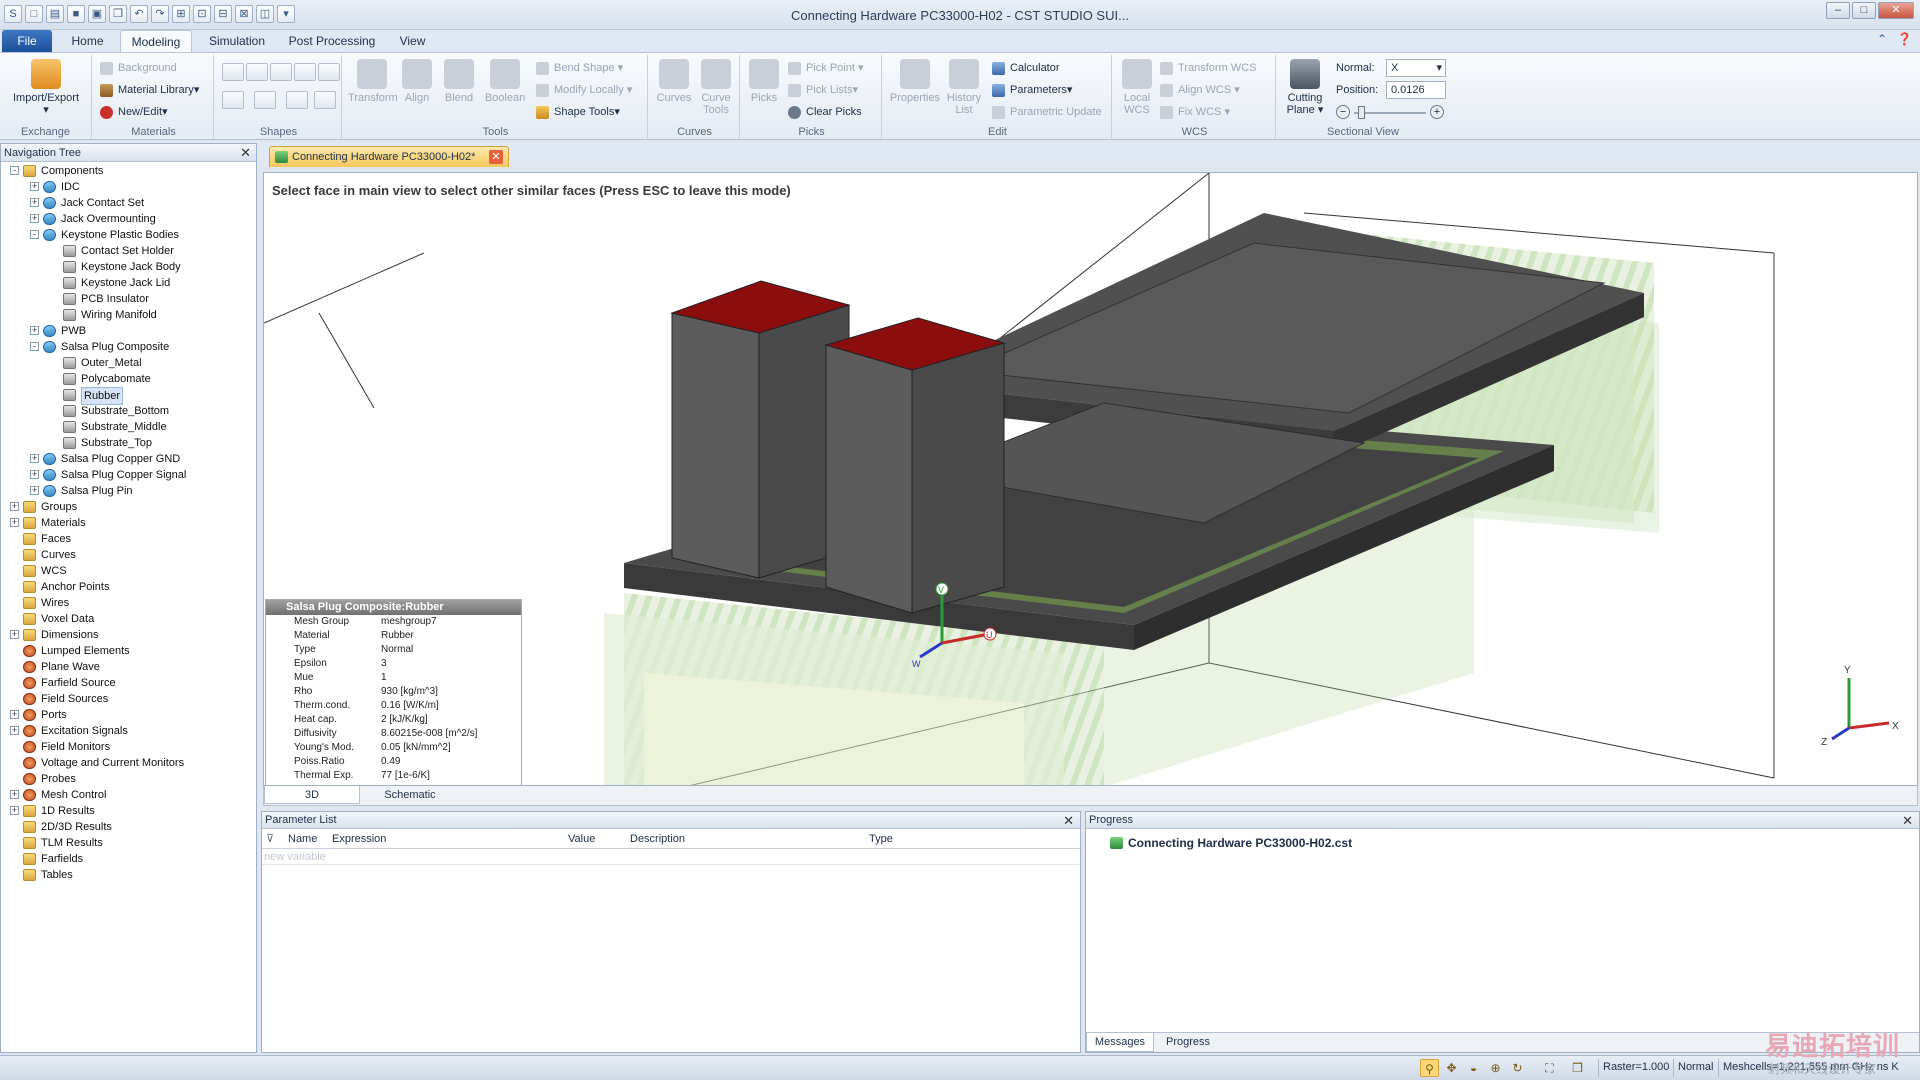 The image size is (1920, 1080). Describe the element at coordinates (128, 459) in the screenshot. I see `tree-item-salsa-plug-copper-gnd: + Salsa Plug Copper GND` at that location.